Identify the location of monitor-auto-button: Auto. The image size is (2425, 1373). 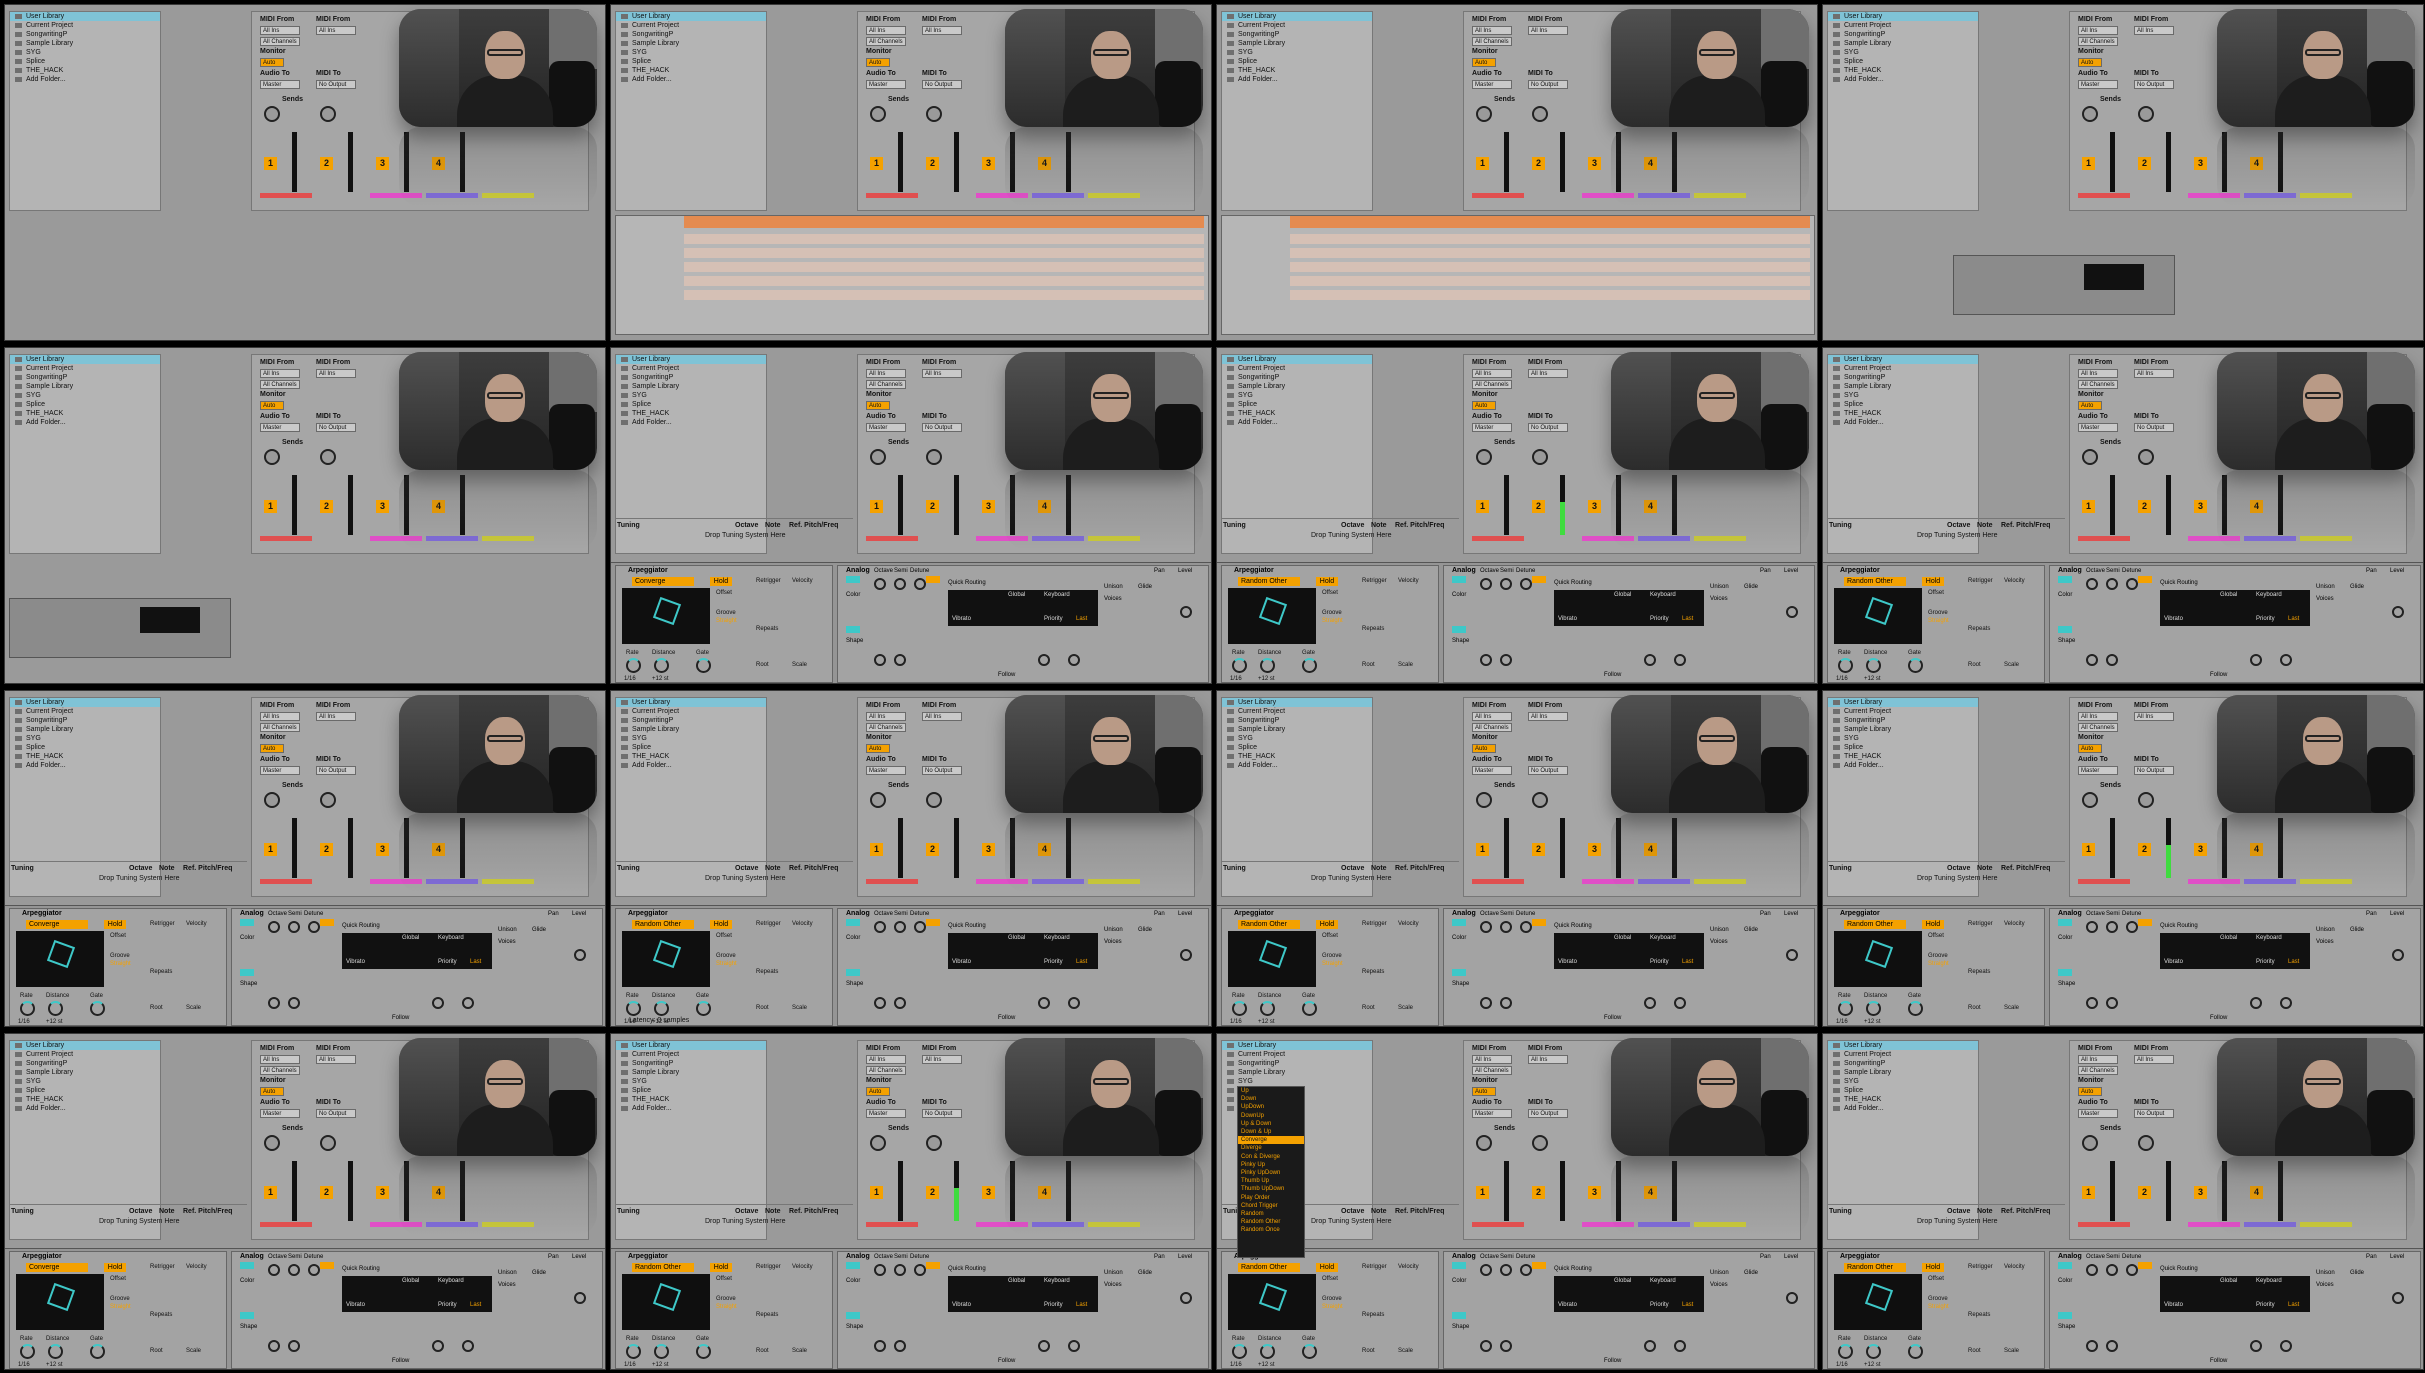
(878, 405).